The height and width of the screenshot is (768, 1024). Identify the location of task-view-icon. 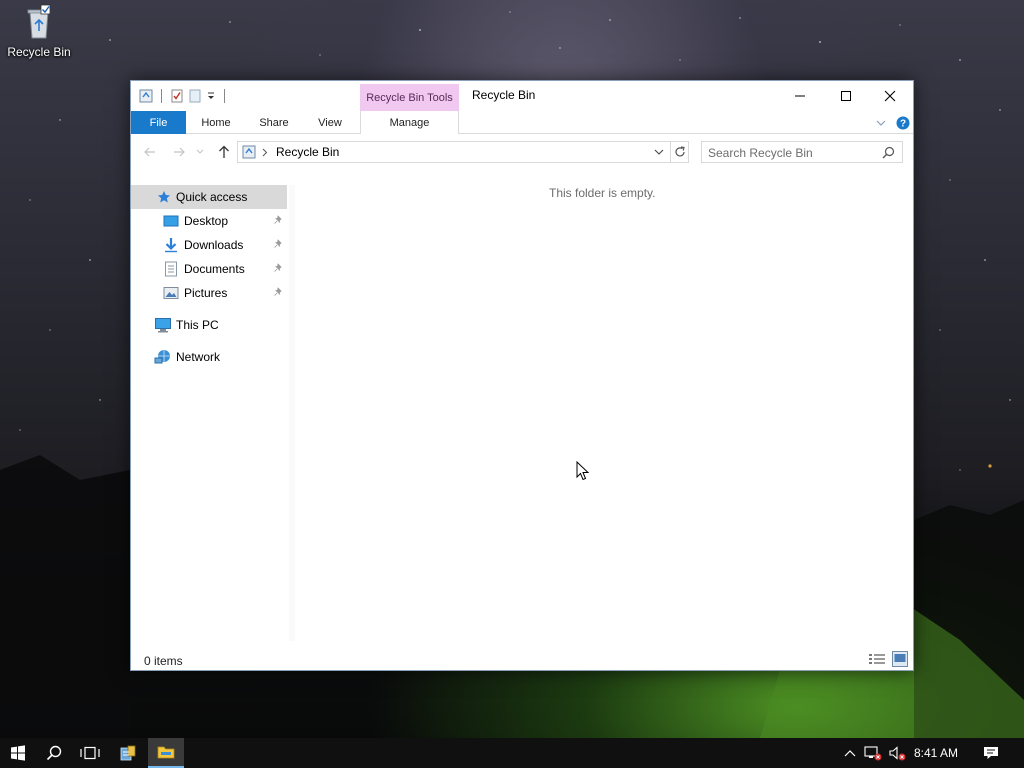
(90, 753).